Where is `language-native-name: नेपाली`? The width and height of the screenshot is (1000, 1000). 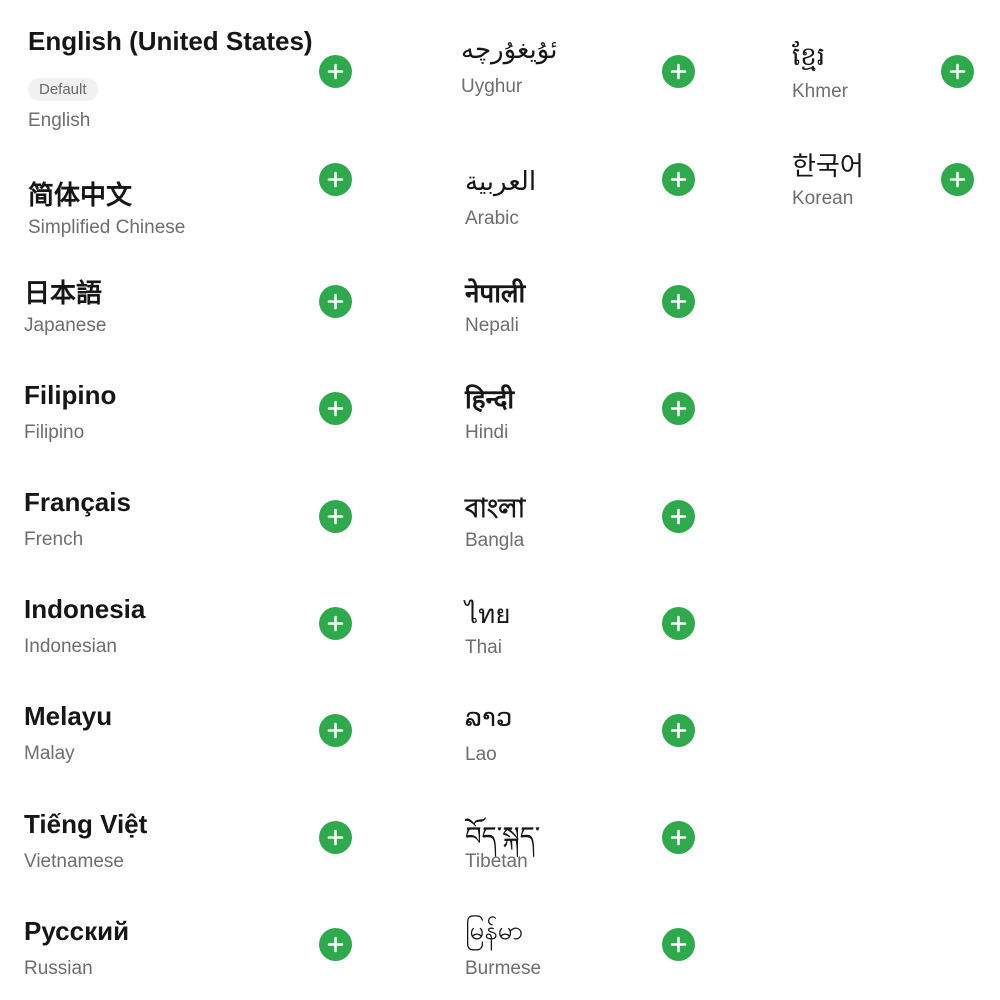 language-native-name: नेपाली is located at coordinates (495, 293).